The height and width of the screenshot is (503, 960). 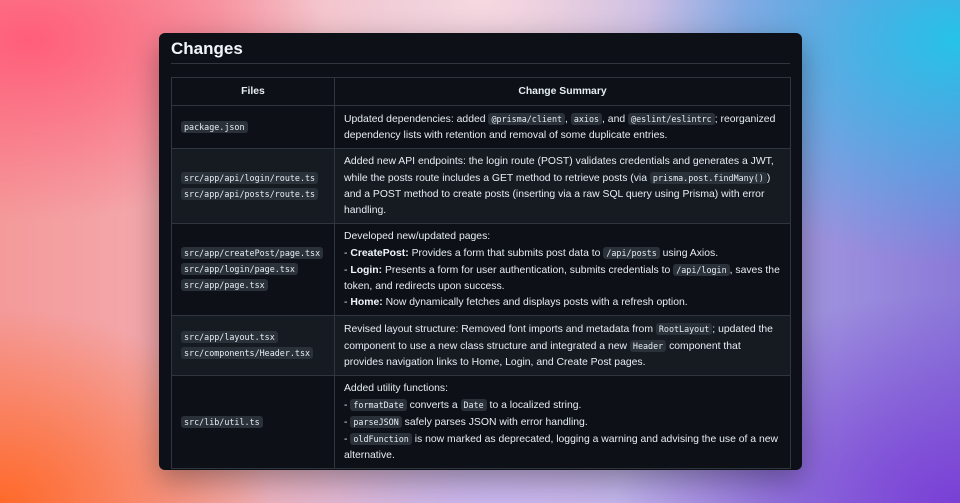 What do you see at coordinates (376, 422) in the screenshot?
I see `inline-code: parseJSON` at bounding box center [376, 422].